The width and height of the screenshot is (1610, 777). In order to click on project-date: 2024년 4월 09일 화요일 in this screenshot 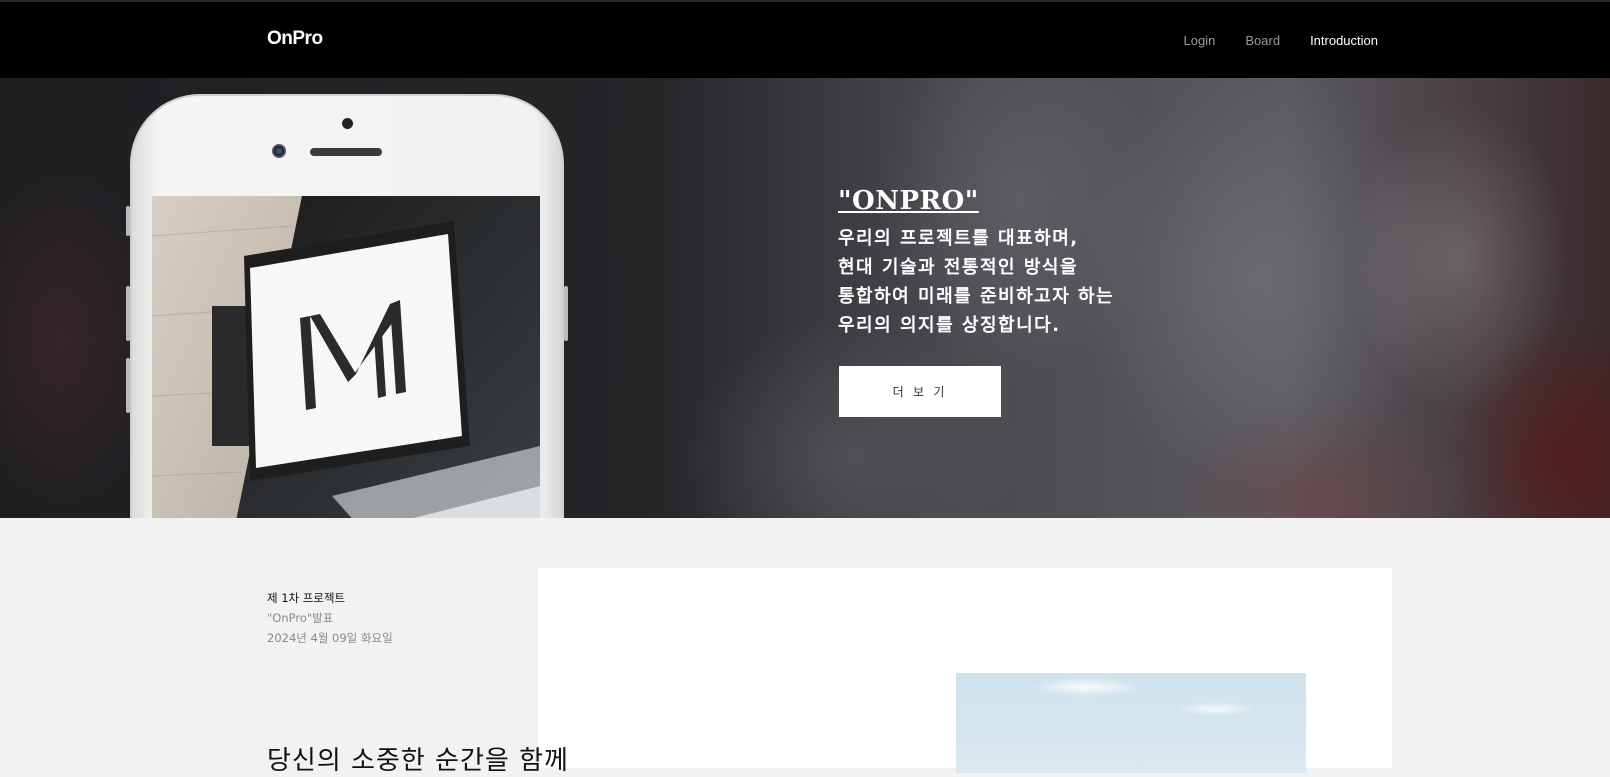, I will do `click(330, 638)`.